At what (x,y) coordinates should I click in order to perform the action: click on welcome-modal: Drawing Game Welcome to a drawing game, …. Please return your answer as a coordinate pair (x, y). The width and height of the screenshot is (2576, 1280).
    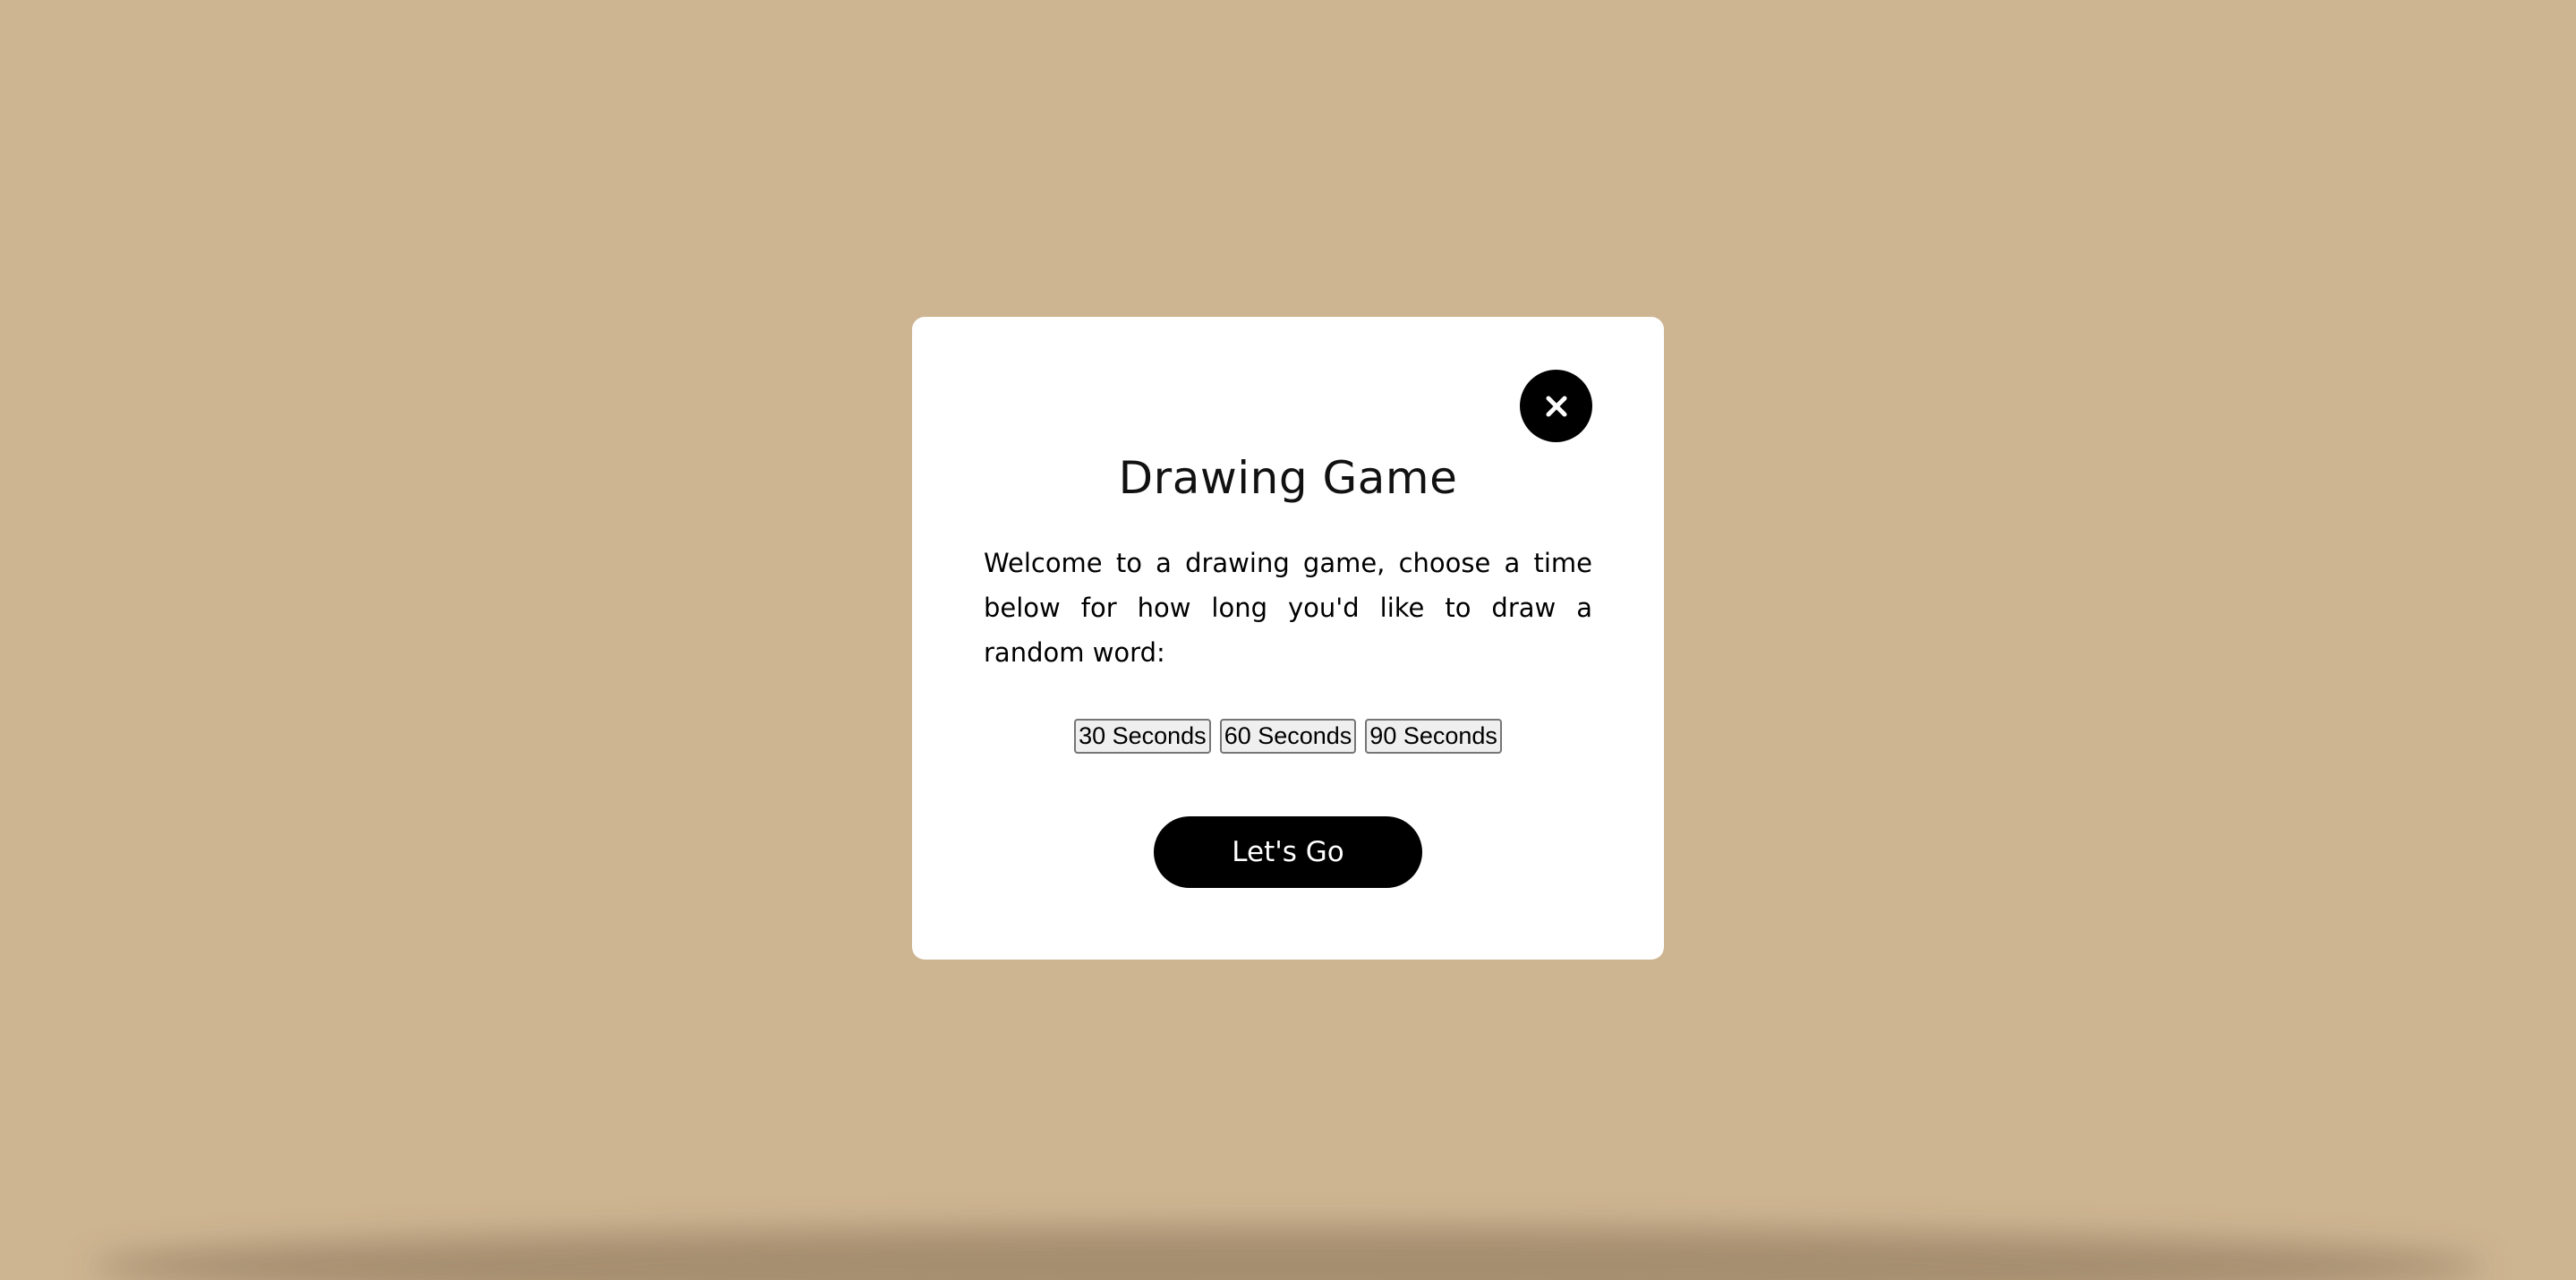
    Looking at the image, I should click on (1288, 638).